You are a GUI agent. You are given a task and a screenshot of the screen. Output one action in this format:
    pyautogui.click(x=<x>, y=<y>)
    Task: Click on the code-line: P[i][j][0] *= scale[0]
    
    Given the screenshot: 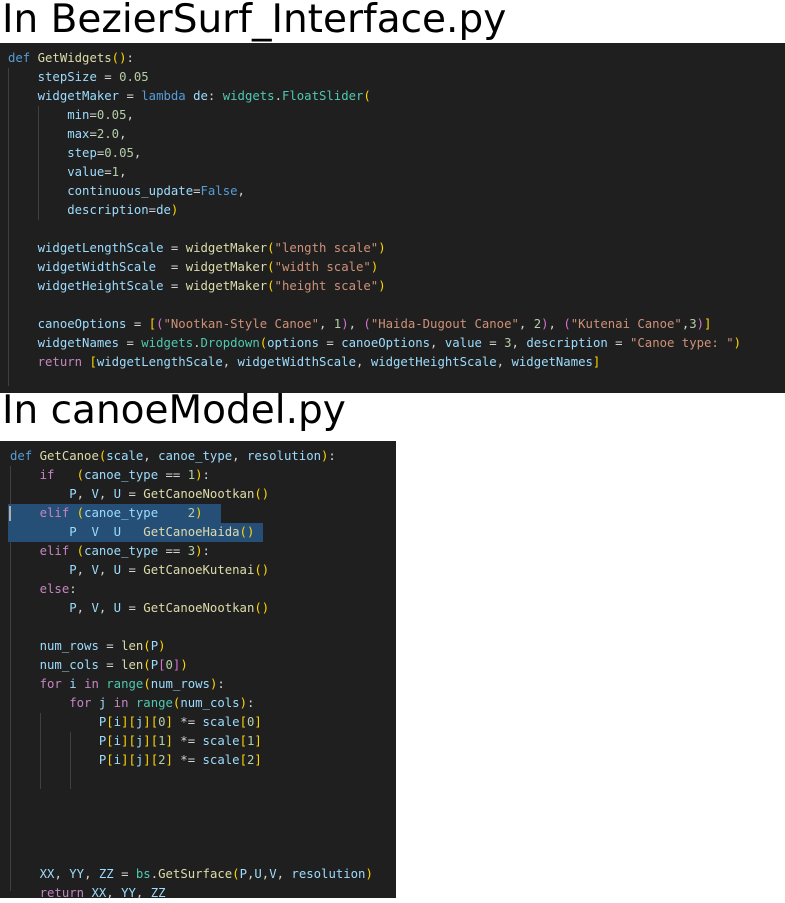 What is the action you would take?
    pyautogui.click(x=180, y=722)
    